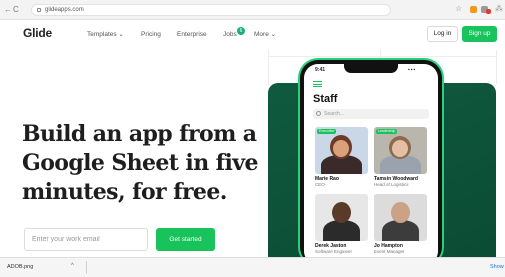  Describe the element at coordinates (334, 251) in the screenshot. I see `staff-role: Software Engineer` at that location.